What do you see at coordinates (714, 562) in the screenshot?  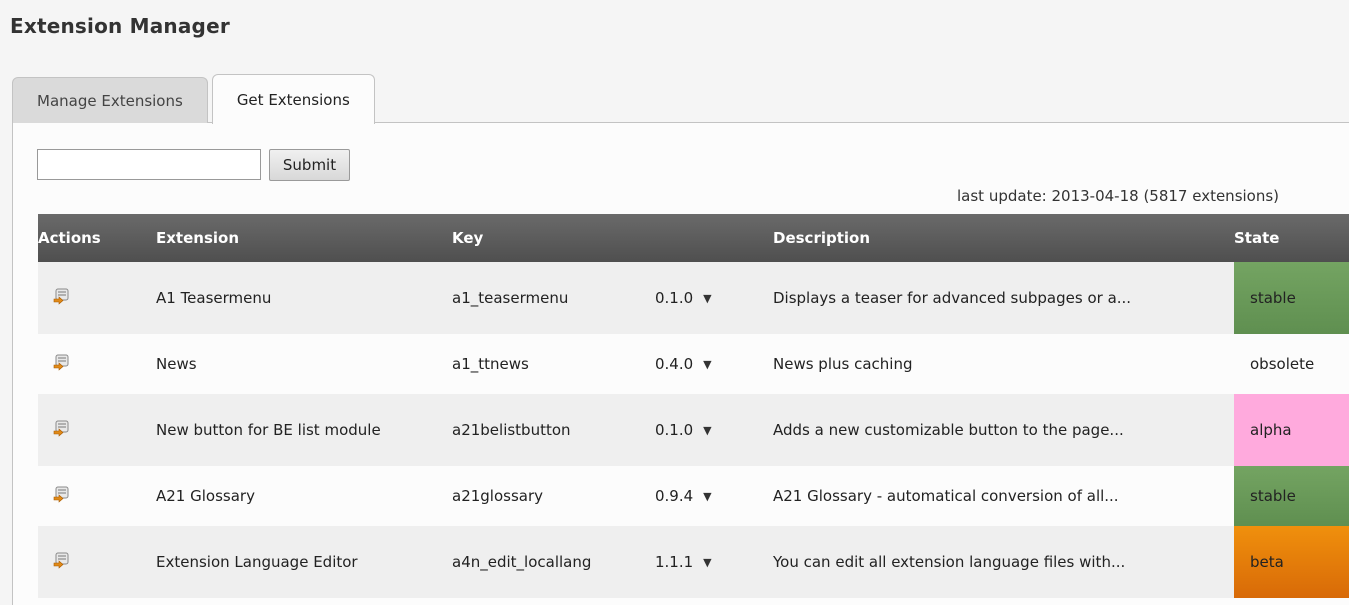 I see `version-cell: 1.1.1 ▼` at bounding box center [714, 562].